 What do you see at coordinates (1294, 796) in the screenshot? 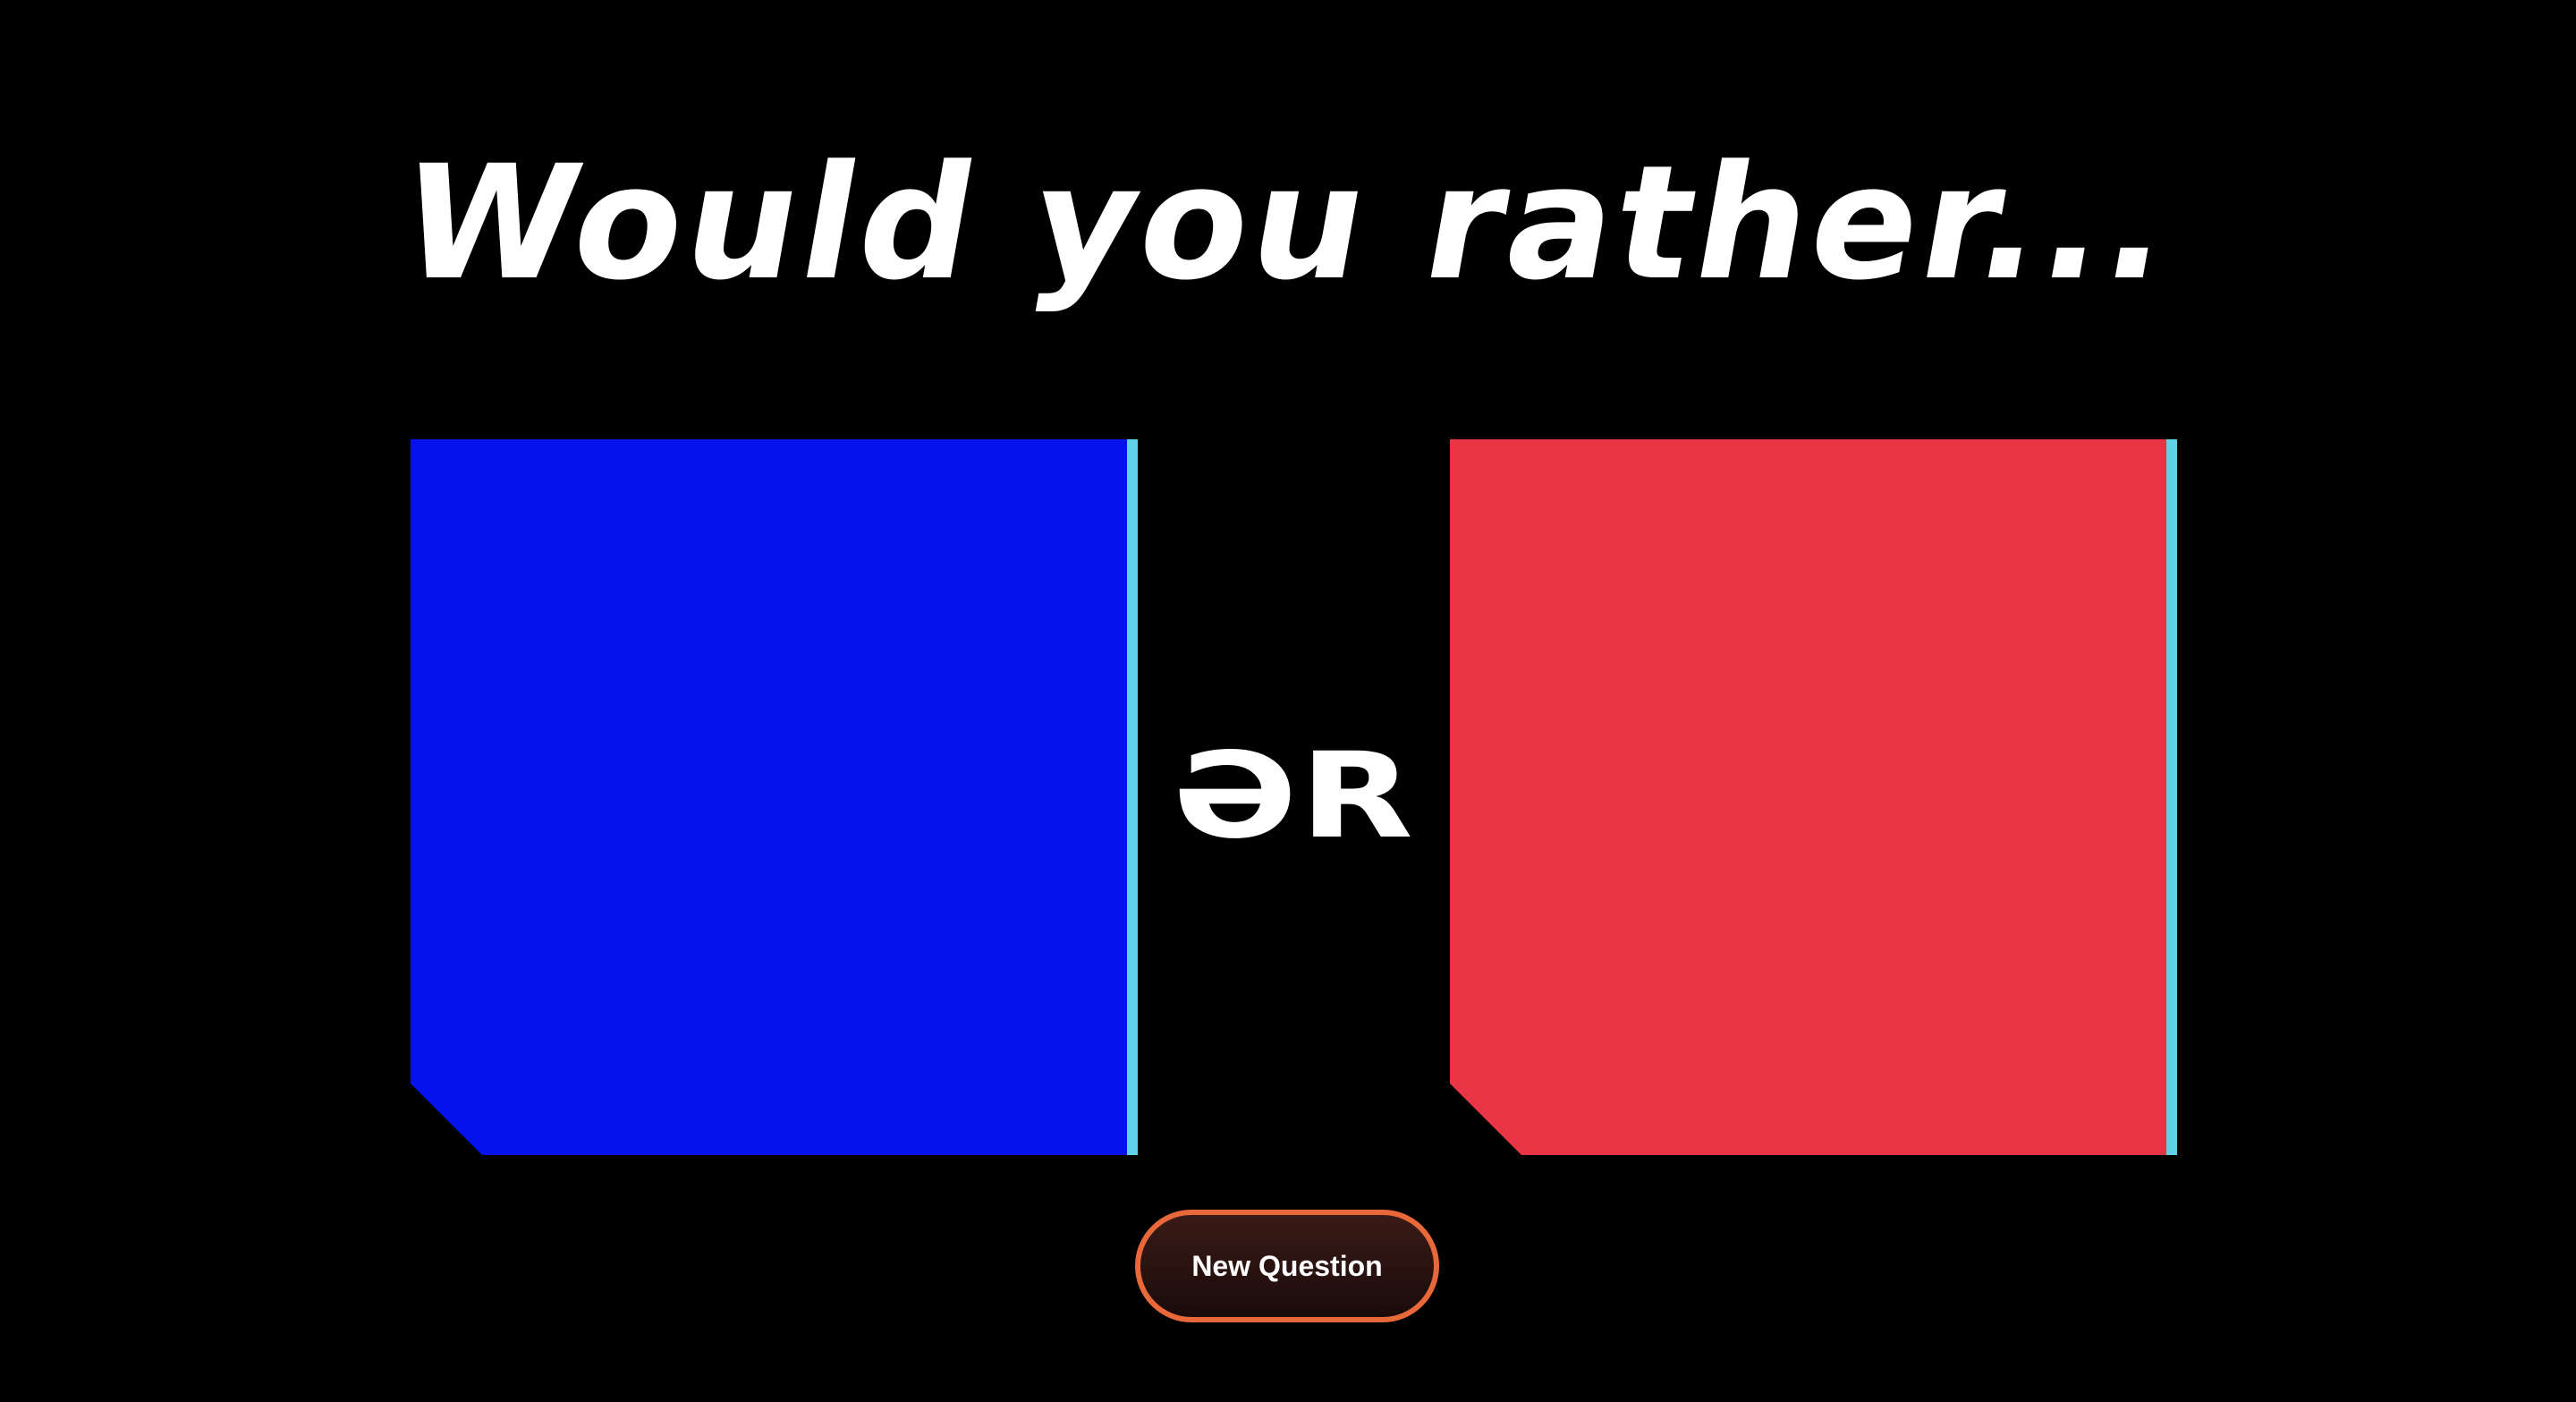
I see `or-divider-label: ƏR` at bounding box center [1294, 796].